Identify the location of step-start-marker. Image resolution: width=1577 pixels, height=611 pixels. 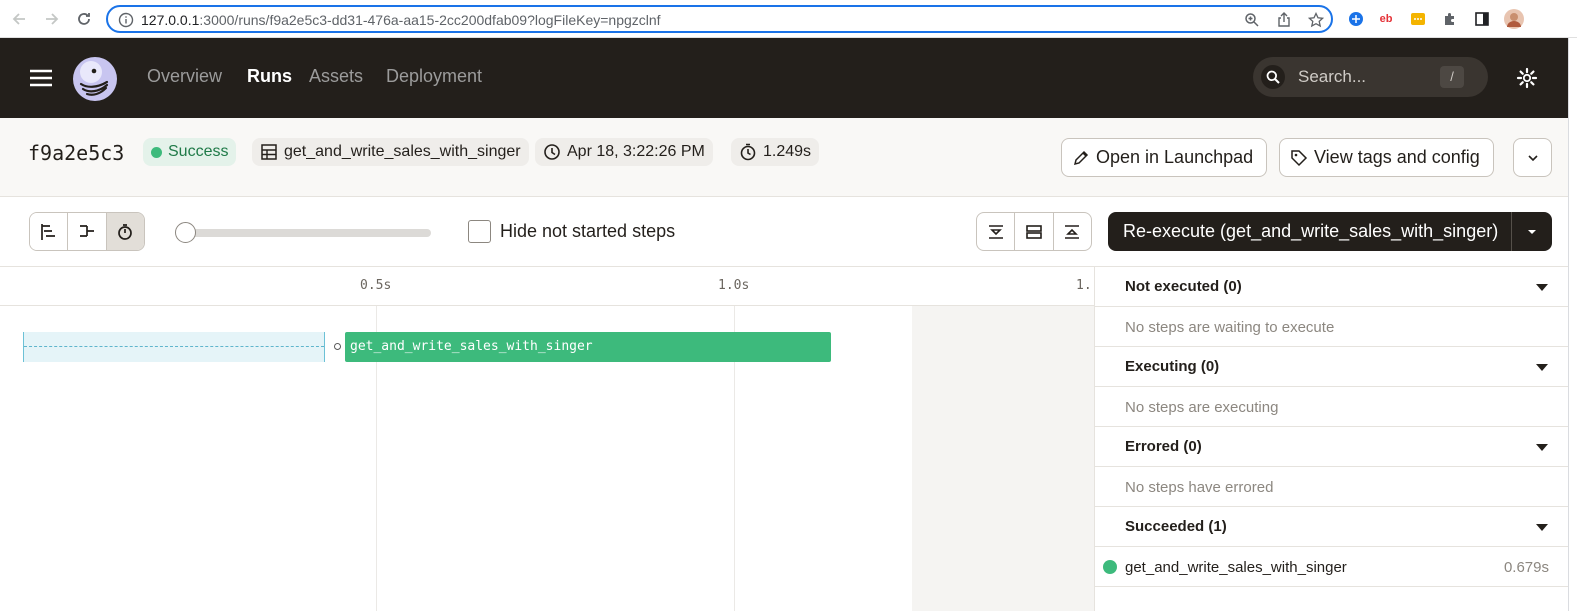
(337, 346).